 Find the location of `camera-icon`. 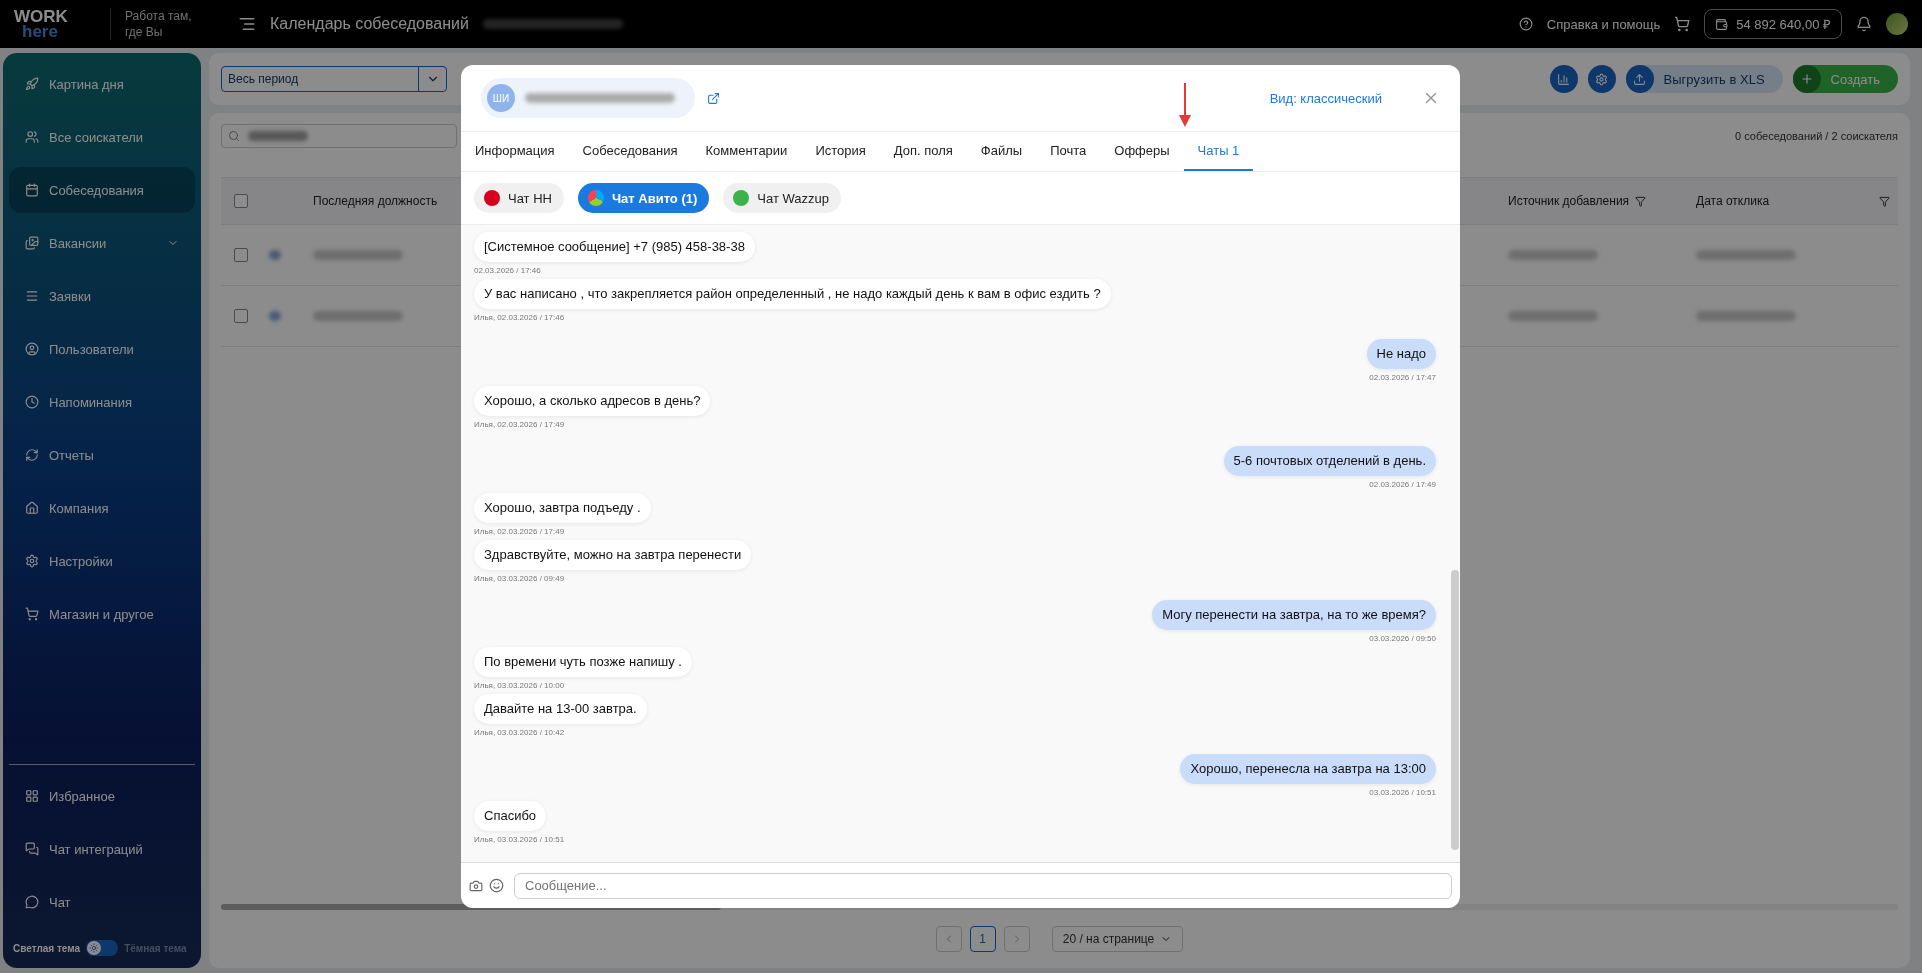

camera-icon is located at coordinates (476, 885).